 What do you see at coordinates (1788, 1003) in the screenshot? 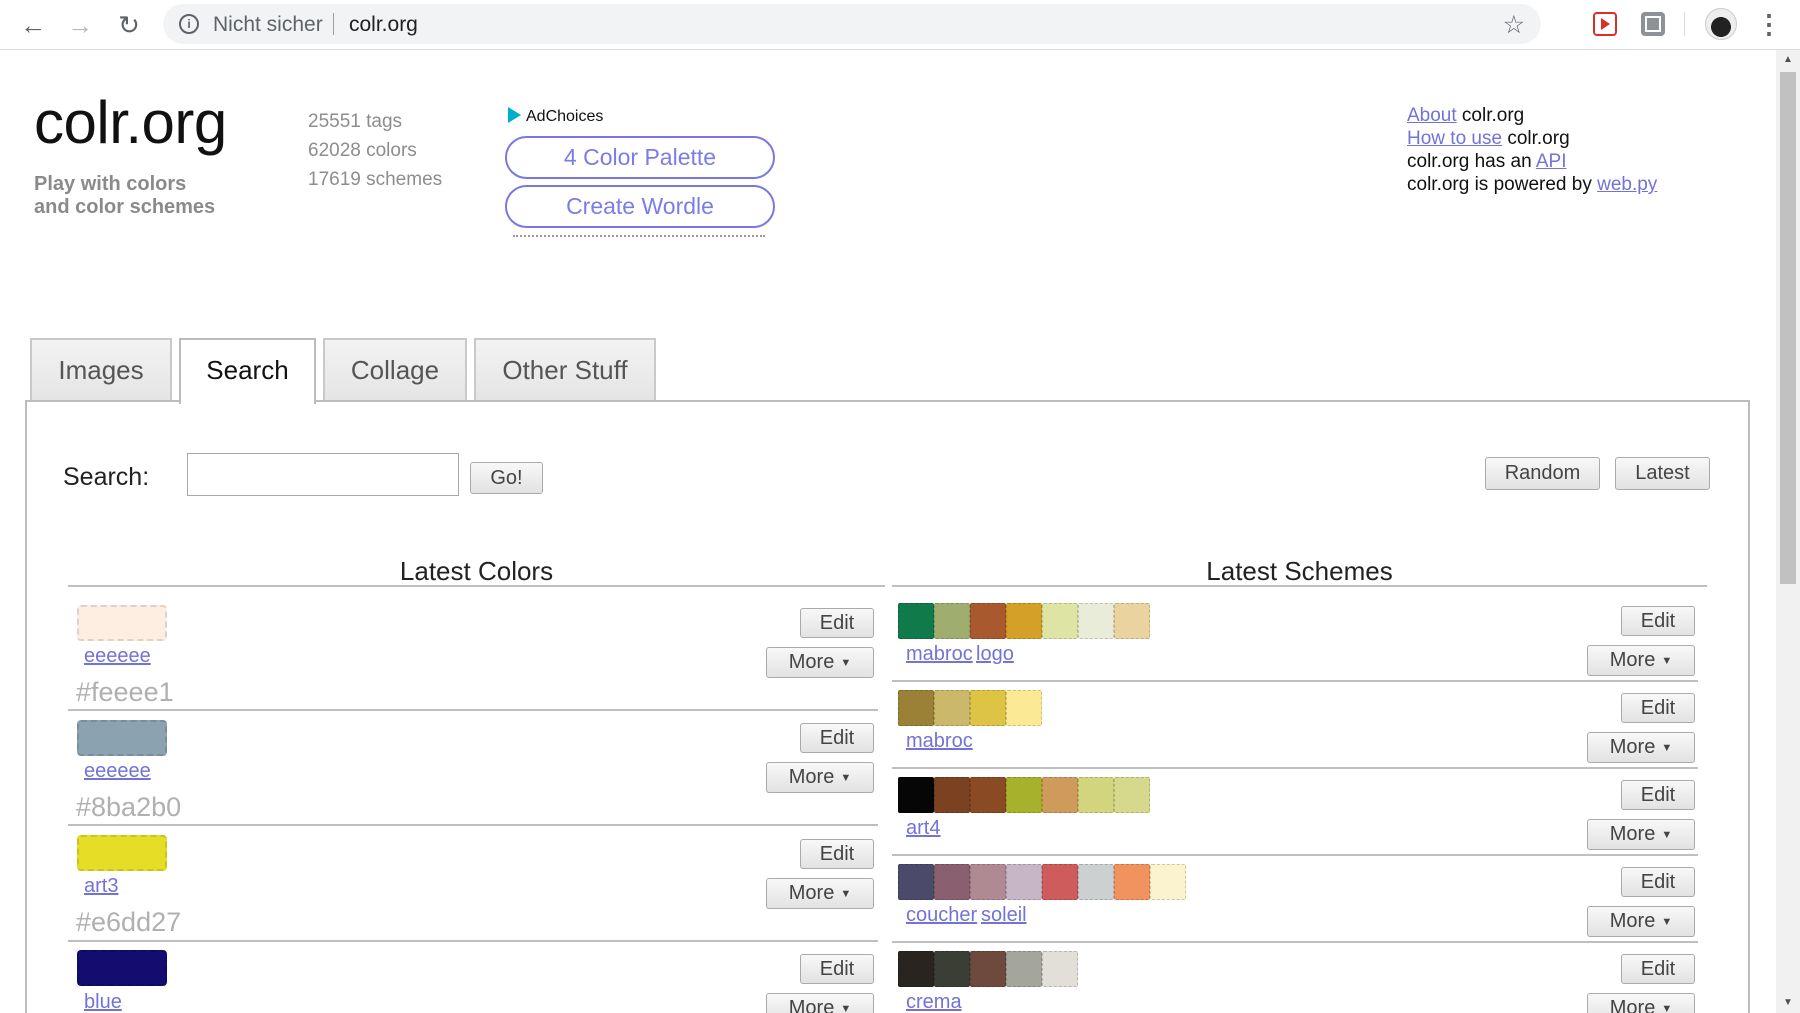
I see `scroll-down-icon: ▼` at bounding box center [1788, 1003].